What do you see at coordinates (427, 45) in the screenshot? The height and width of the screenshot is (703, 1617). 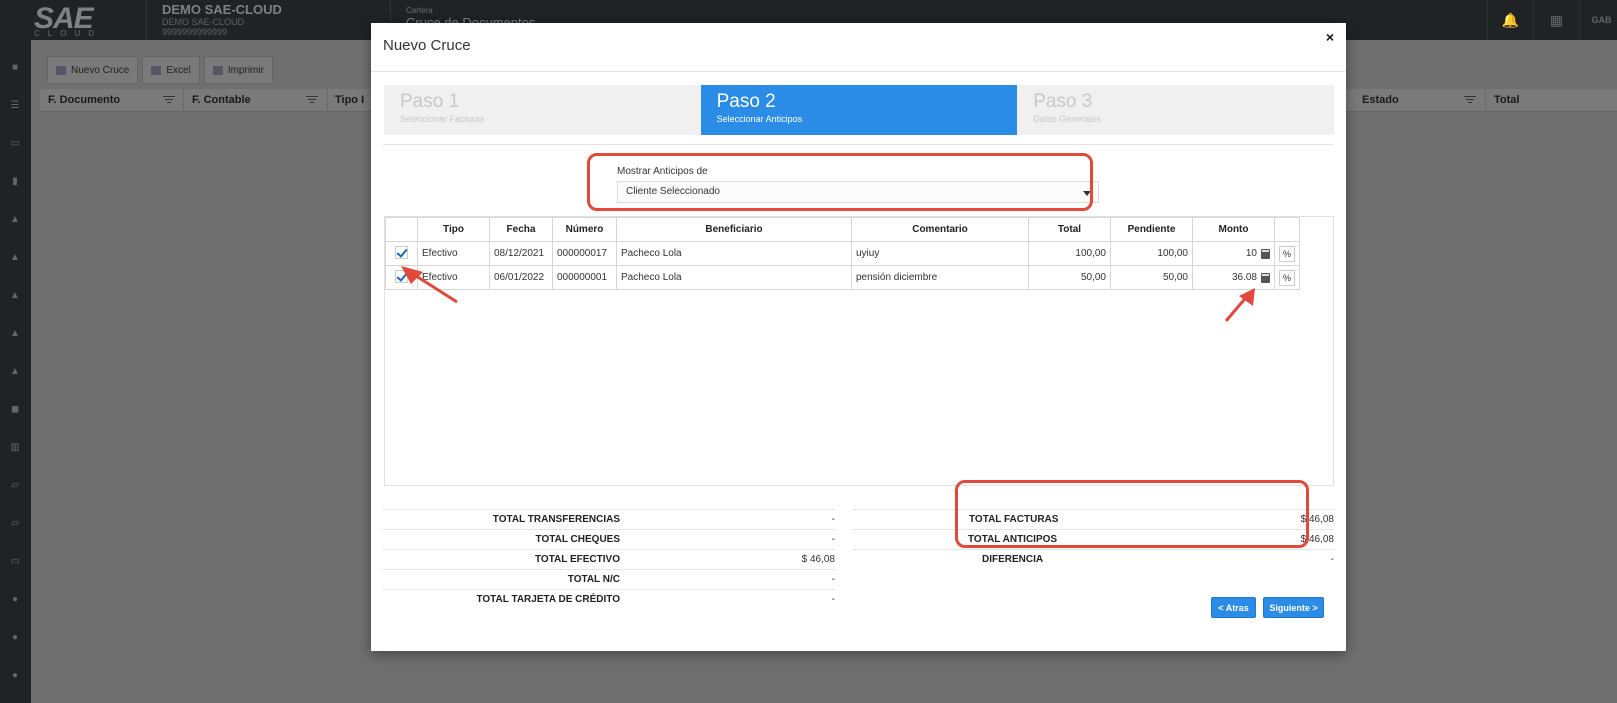 I see `modal-title: Nuevo Cruce` at bounding box center [427, 45].